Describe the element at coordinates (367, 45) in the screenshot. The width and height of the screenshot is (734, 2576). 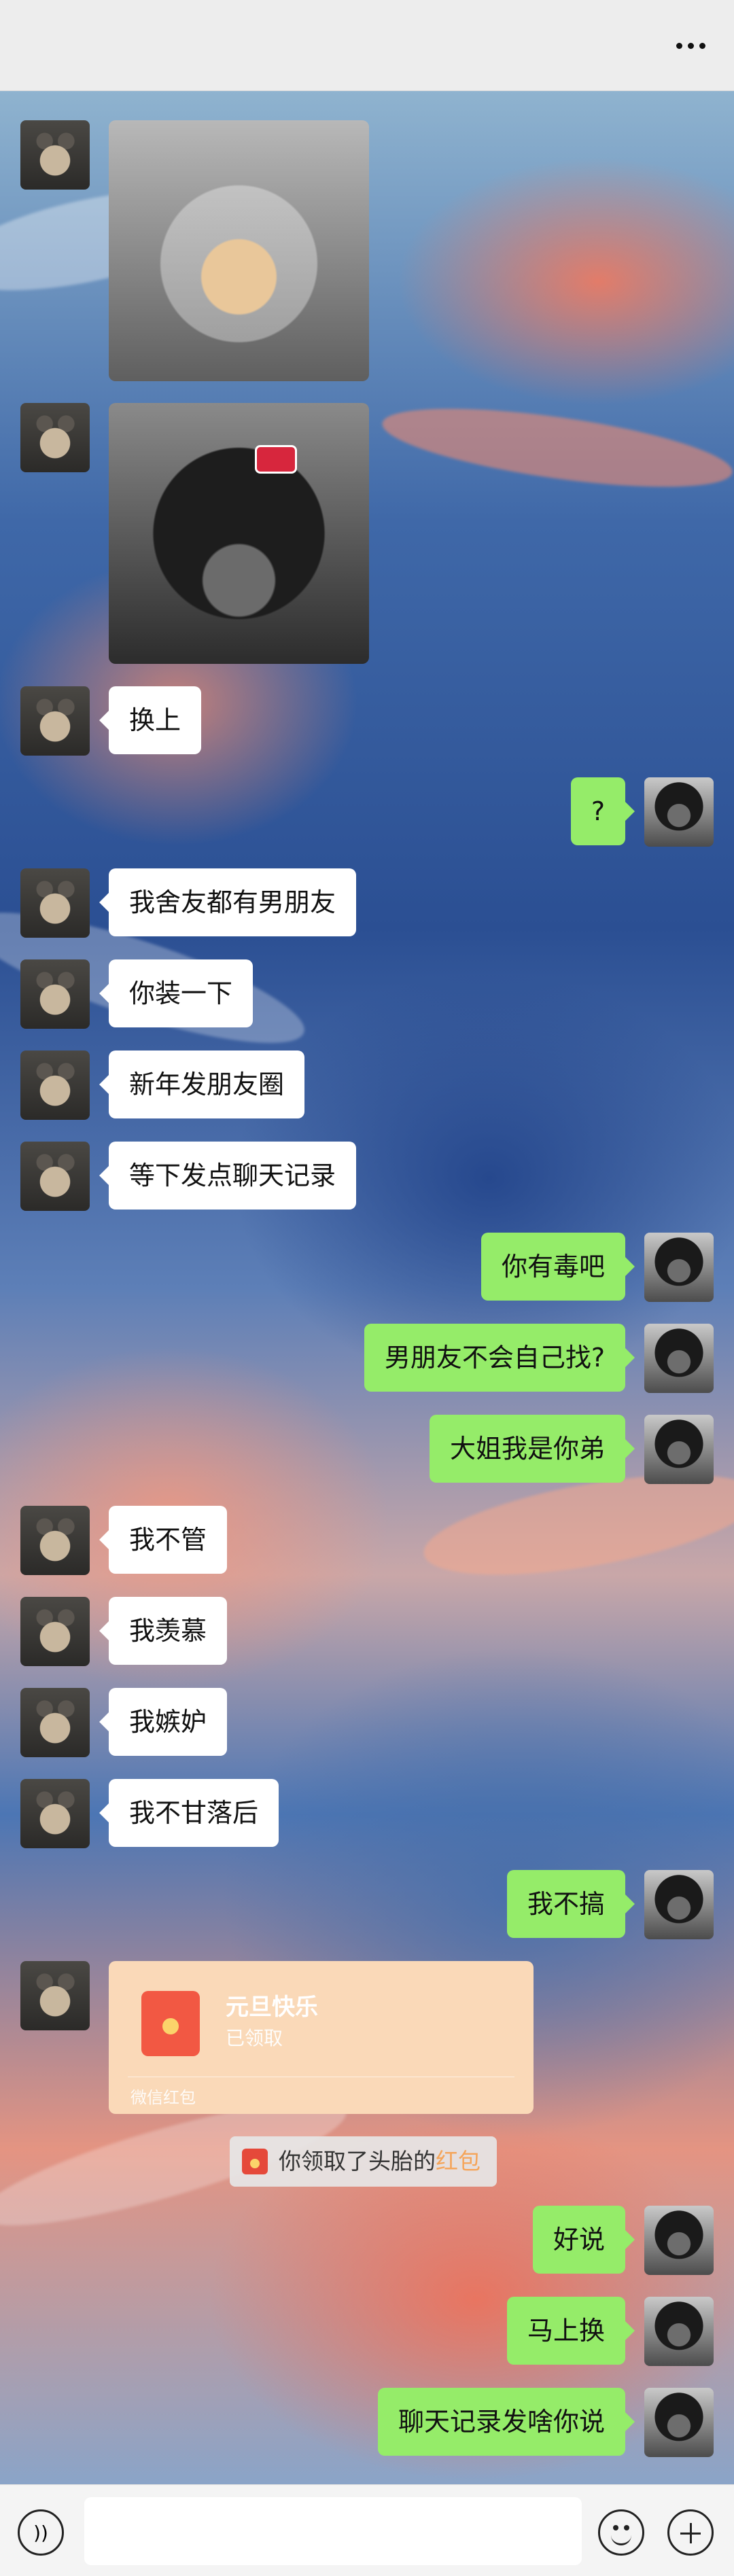
I see `top-bar` at that location.